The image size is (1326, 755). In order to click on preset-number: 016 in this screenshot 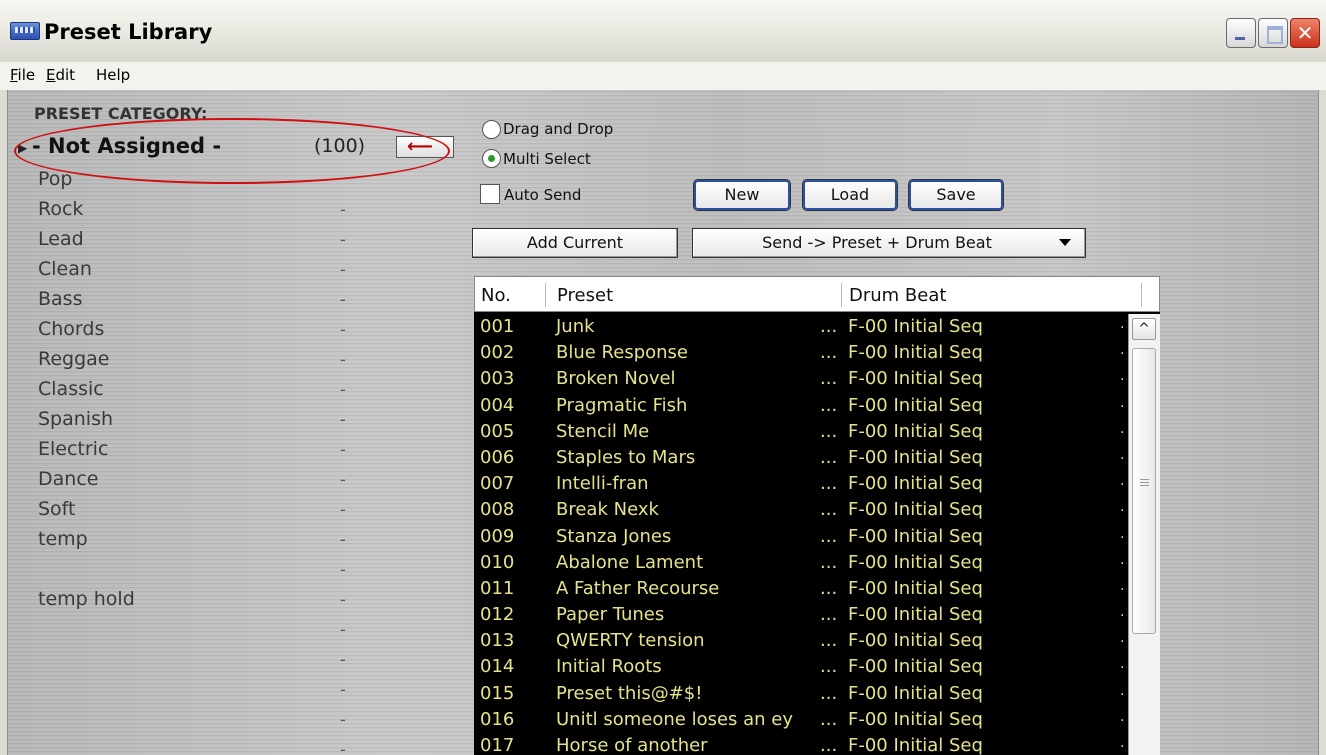, I will do `click(497, 719)`.